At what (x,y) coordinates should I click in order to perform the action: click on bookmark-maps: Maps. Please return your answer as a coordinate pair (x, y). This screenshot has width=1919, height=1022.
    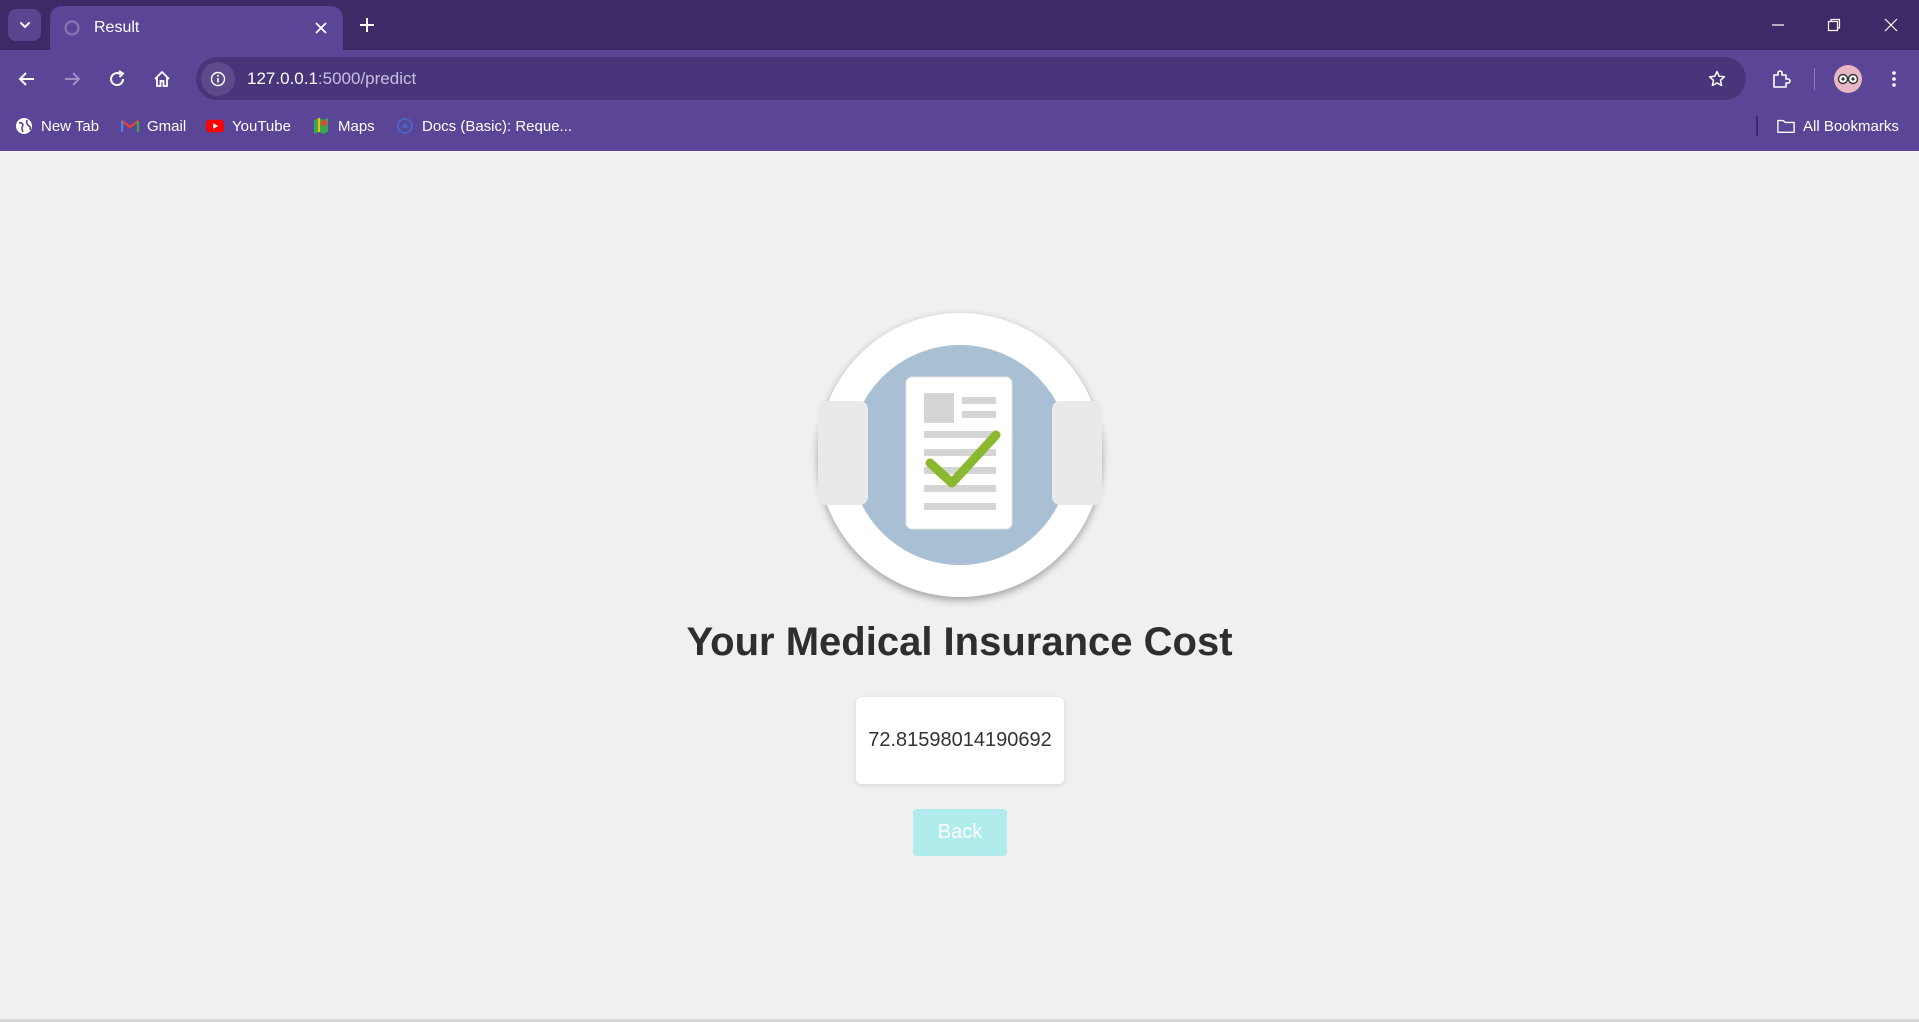
    Looking at the image, I should click on (343, 126).